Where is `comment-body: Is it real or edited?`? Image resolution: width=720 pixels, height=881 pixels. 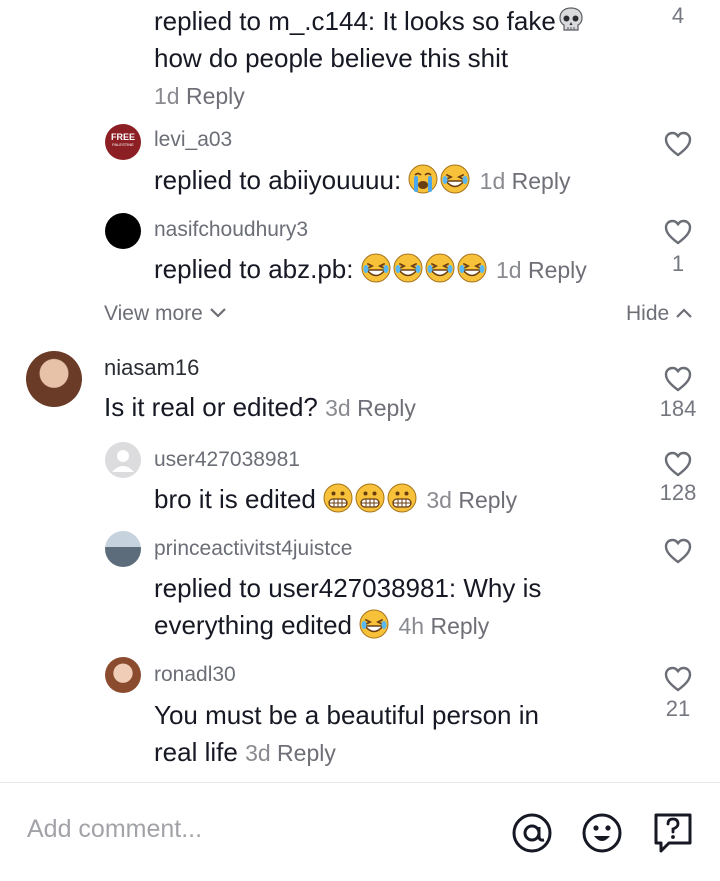 comment-body: Is it real or edited? is located at coordinates (211, 407).